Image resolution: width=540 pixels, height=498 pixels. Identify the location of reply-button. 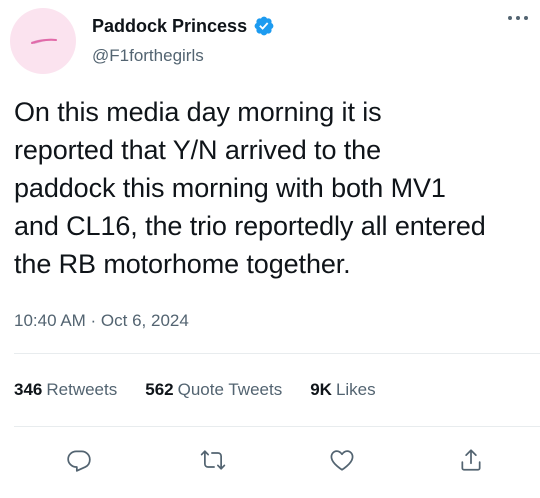
(79, 460).